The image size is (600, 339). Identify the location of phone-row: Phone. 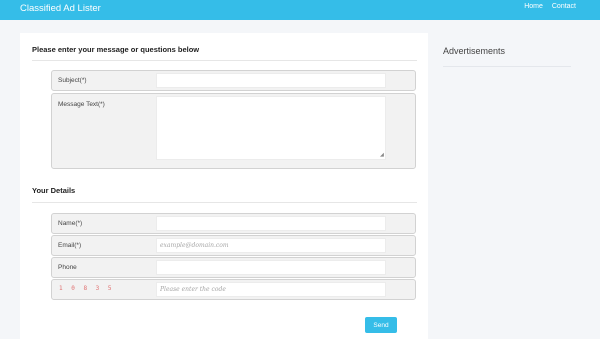
(233, 267).